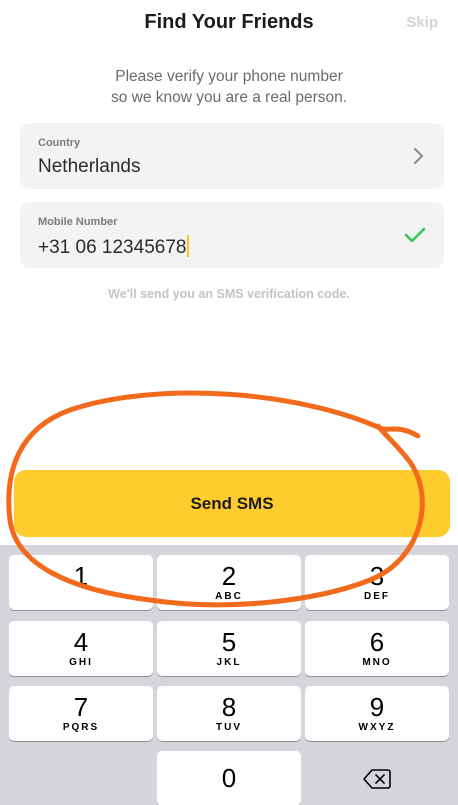 The width and height of the screenshot is (458, 805). What do you see at coordinates (229, 22) in the screenshot?
I see `page-title: Find Your Friends` at bounding box center [229, 22].